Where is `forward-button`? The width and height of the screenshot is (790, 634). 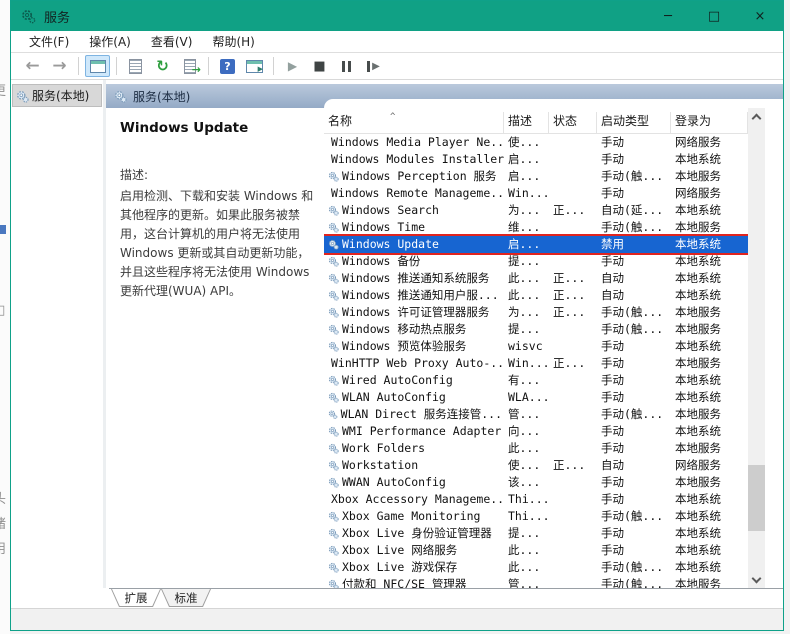
forward-button is located at coordinates (59, 66).